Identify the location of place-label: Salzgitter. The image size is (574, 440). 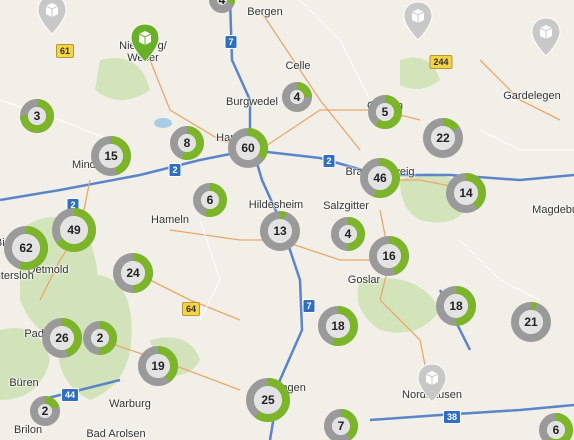
(346, 206).